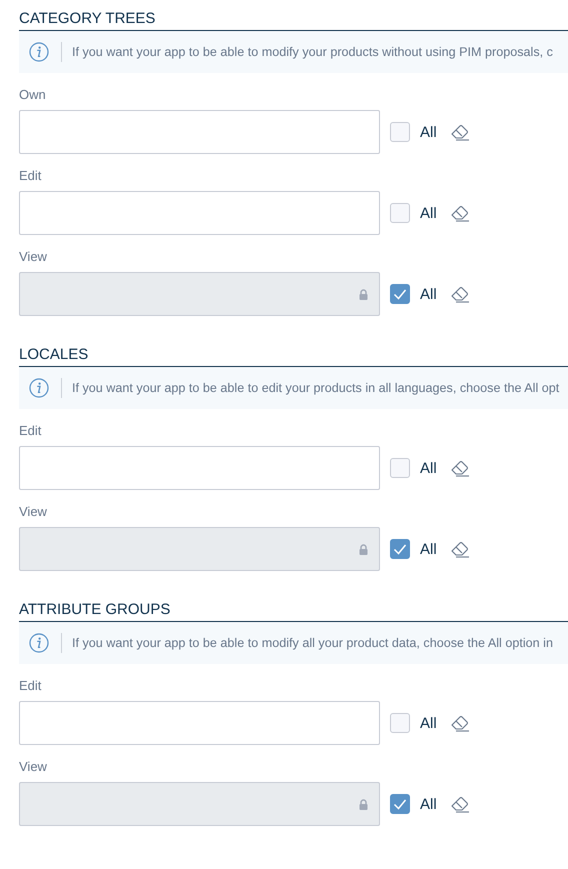 The height and width of the screenshot is (869, 568). I want to click on info-text: If you want your app to be able to edit your products in all languages, choose the All opt, so click(316, 388).